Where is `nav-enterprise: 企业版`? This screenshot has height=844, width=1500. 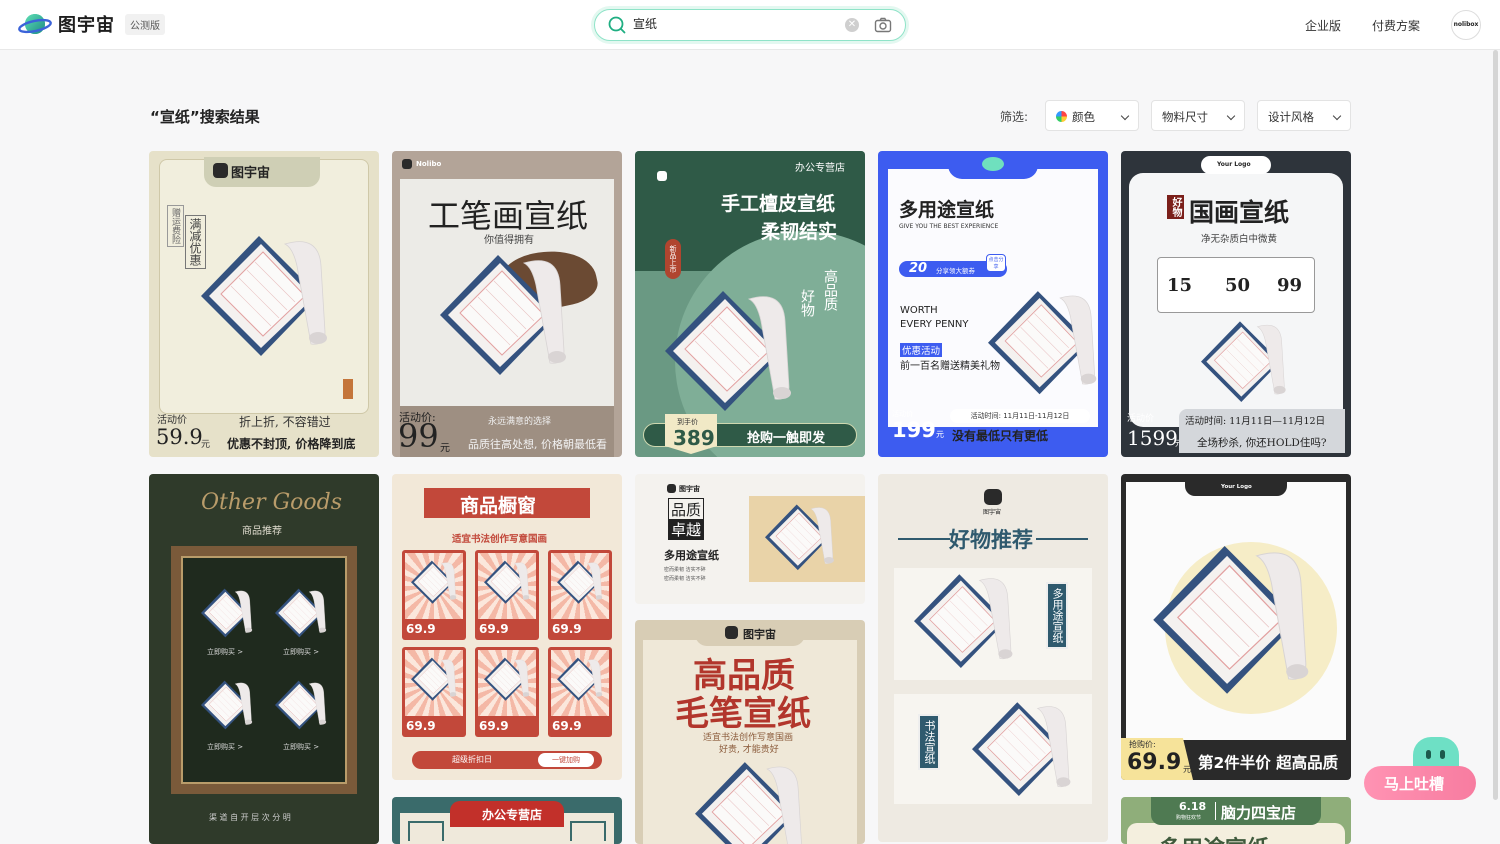
nav-enterprise: 企业版 is located at coordinates (1323, 25).